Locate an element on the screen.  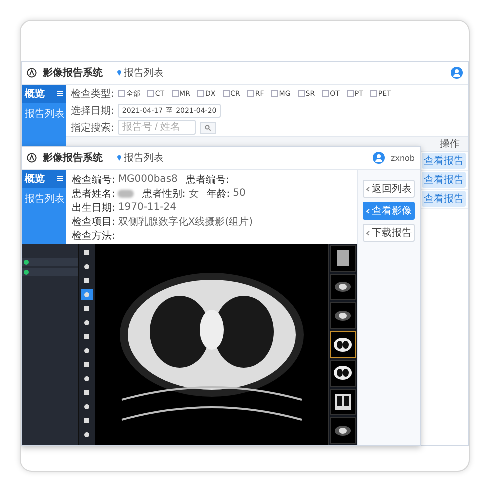
action-button: 下载报告 is located at coordinates (389, 233).